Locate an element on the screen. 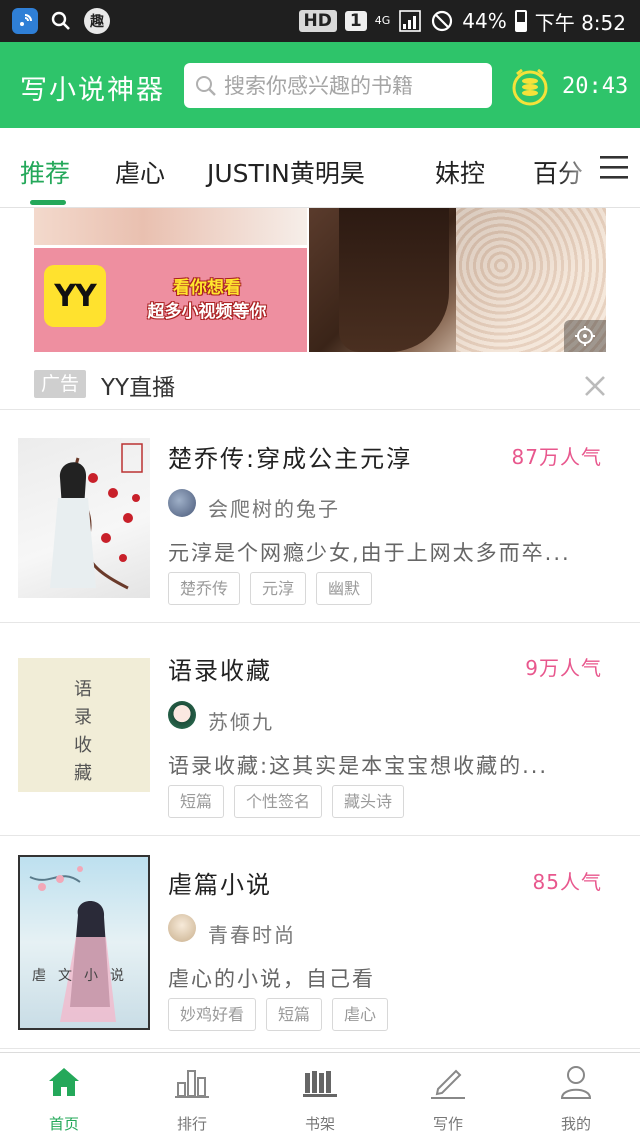  category-tabs: 推荐 虐心 JUSTIN黄明昊 妹控 百分 is located at coordinates (320, 168).